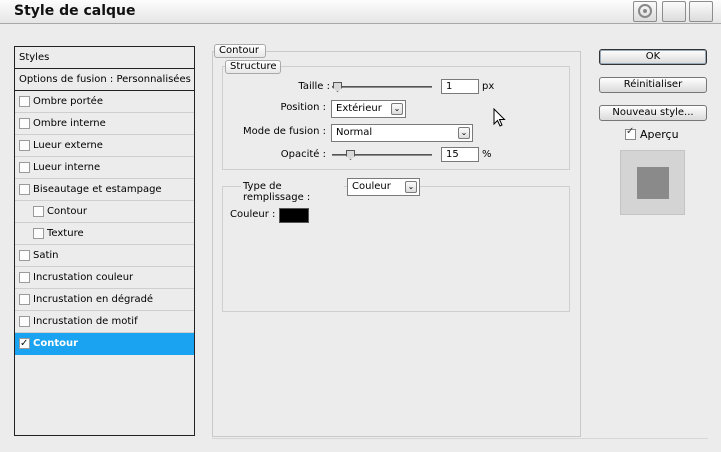 The image size is (721, 452). What do you see at coordinates (253, 214) in the screenshot?
I see `color-label: Couleur :` at bounding box center [253, 214].